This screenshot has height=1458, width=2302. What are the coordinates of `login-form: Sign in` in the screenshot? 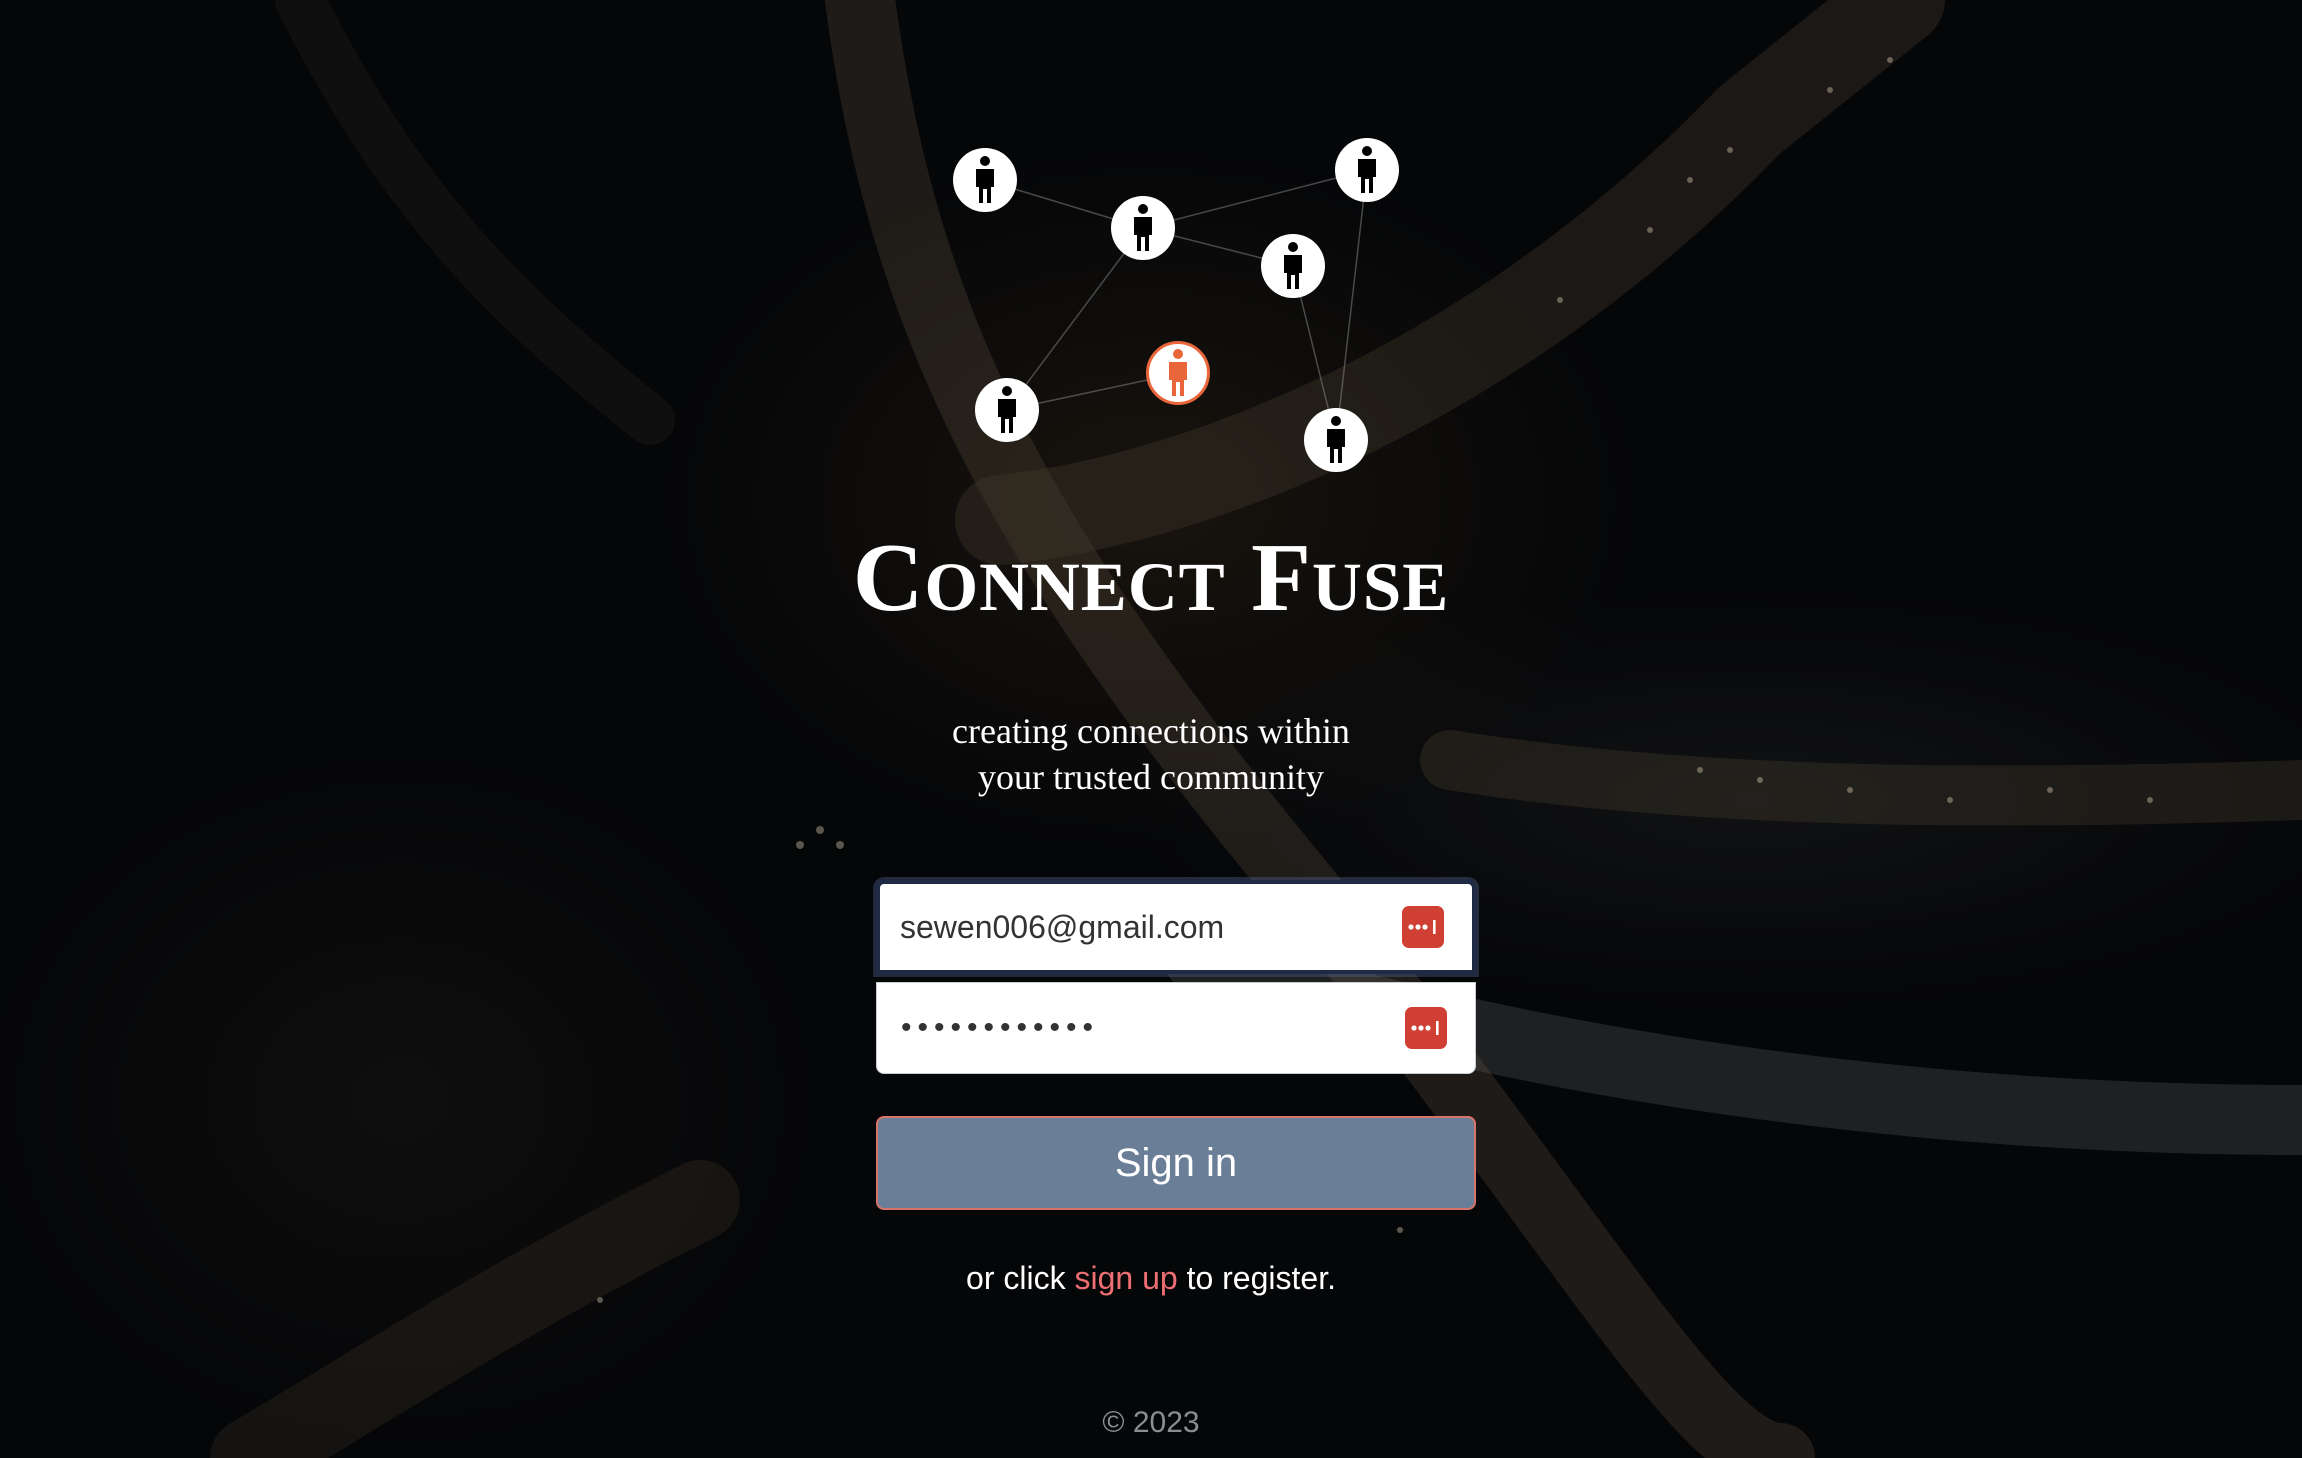 It's located at (1176, 1045).